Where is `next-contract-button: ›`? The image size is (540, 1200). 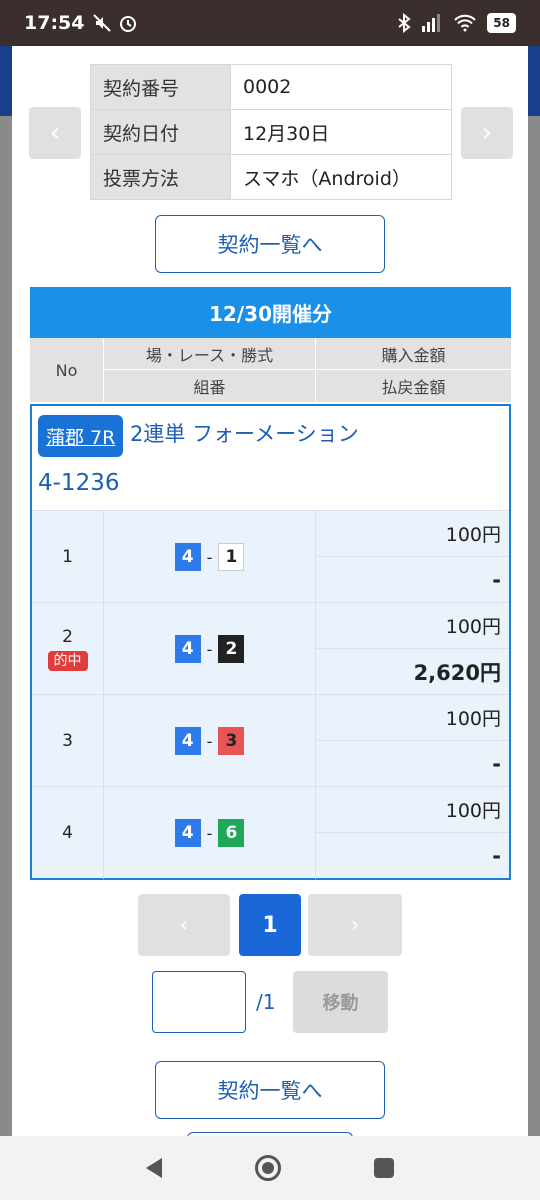 next-contract-button: › is located at coordinates (487, 133).